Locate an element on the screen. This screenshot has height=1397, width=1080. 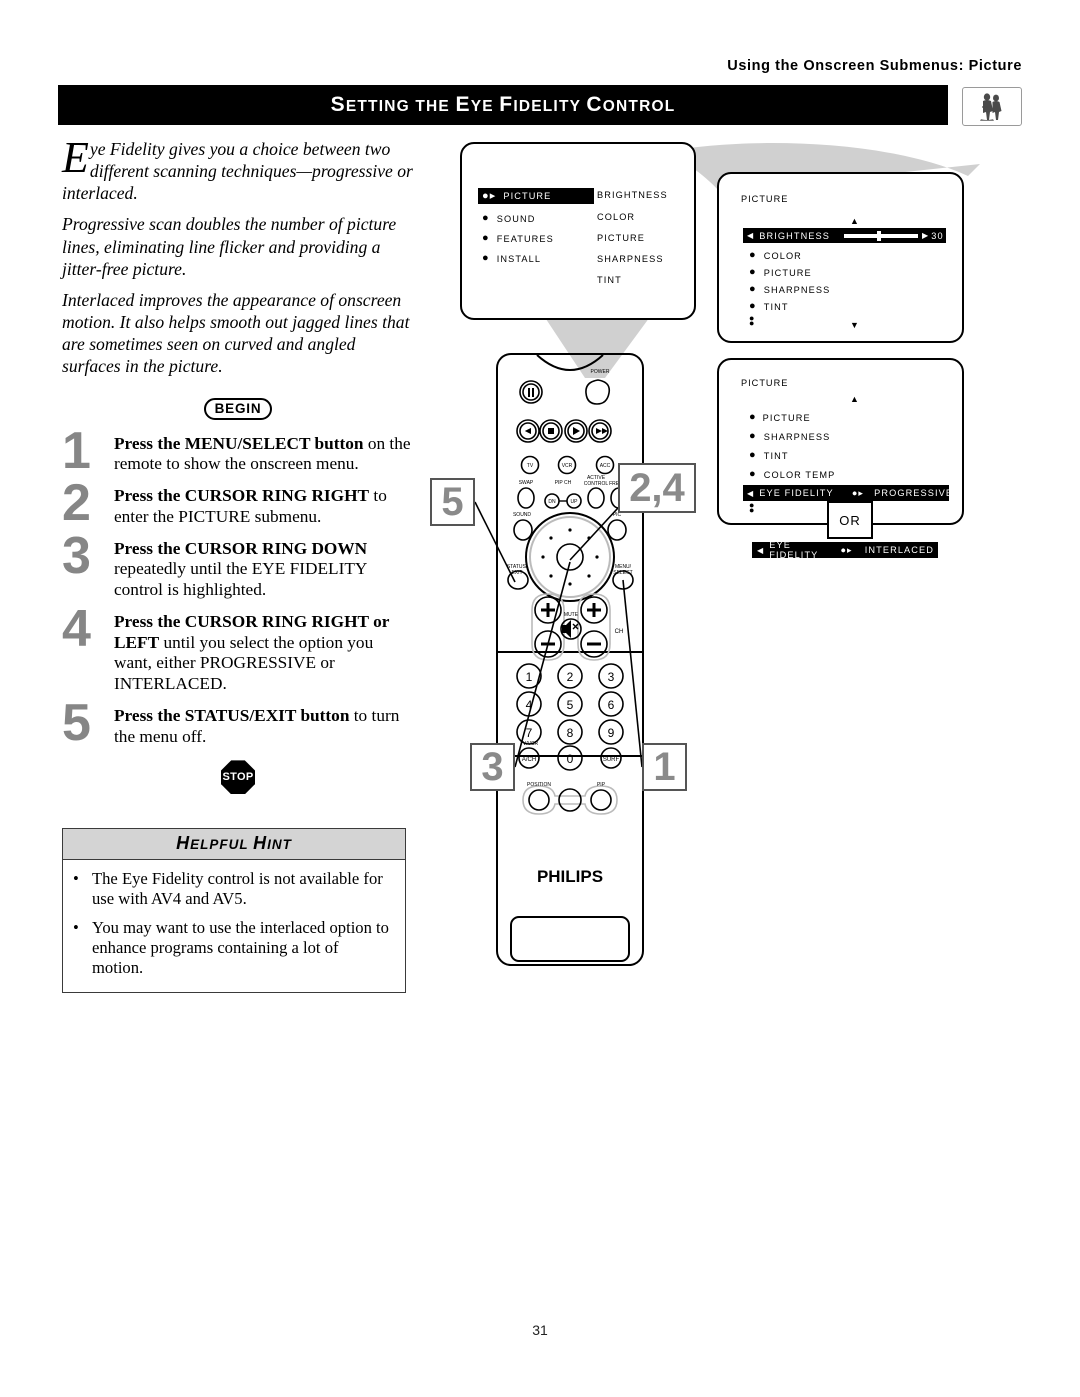
osd-eyefid-item-color-temp: ● COLOR TEMP is located at coordinates (792, 474).